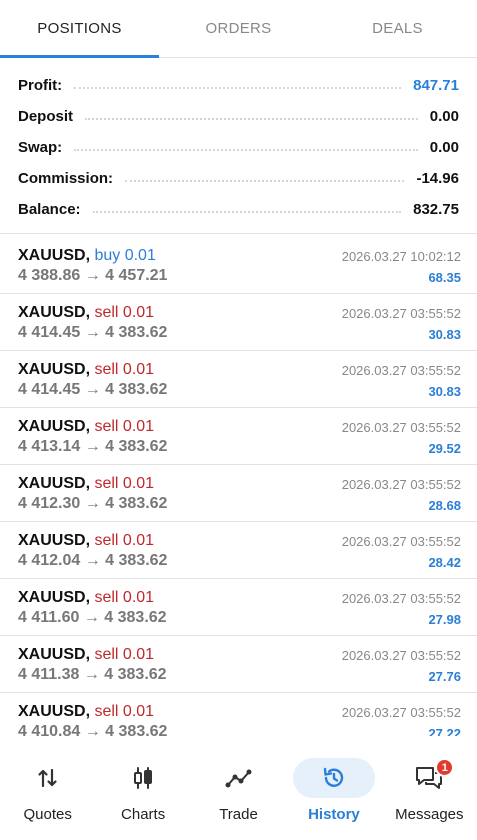  What do you see at coordinates (93, 729) in the screenshot?
I see `deal-prices: 4 410.84 → 4 383.62` at bounding box center [93, 729].